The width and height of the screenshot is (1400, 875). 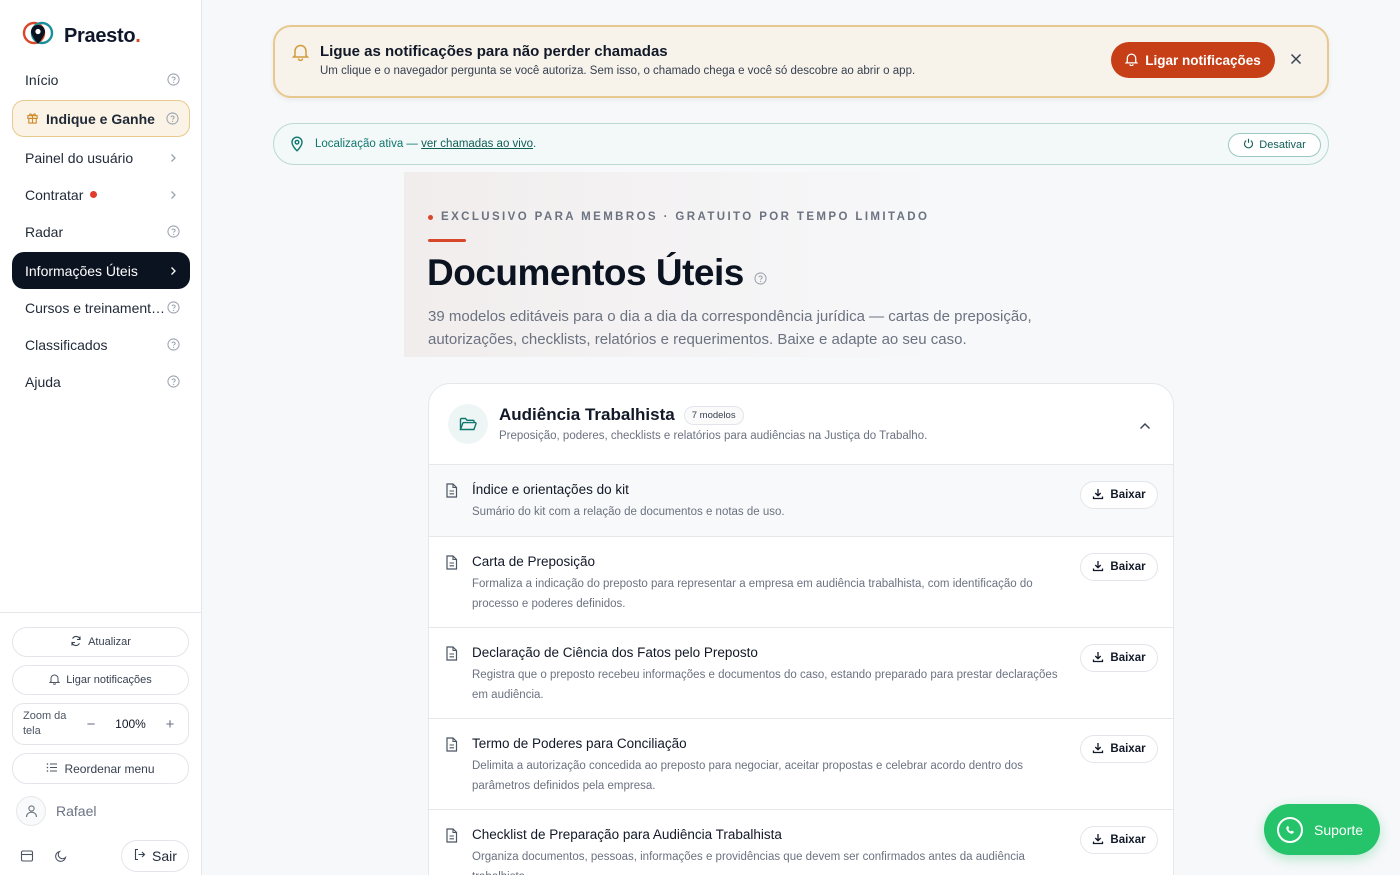 I want to click on sidebar-item-label: Início, so click(x=42, y=79).